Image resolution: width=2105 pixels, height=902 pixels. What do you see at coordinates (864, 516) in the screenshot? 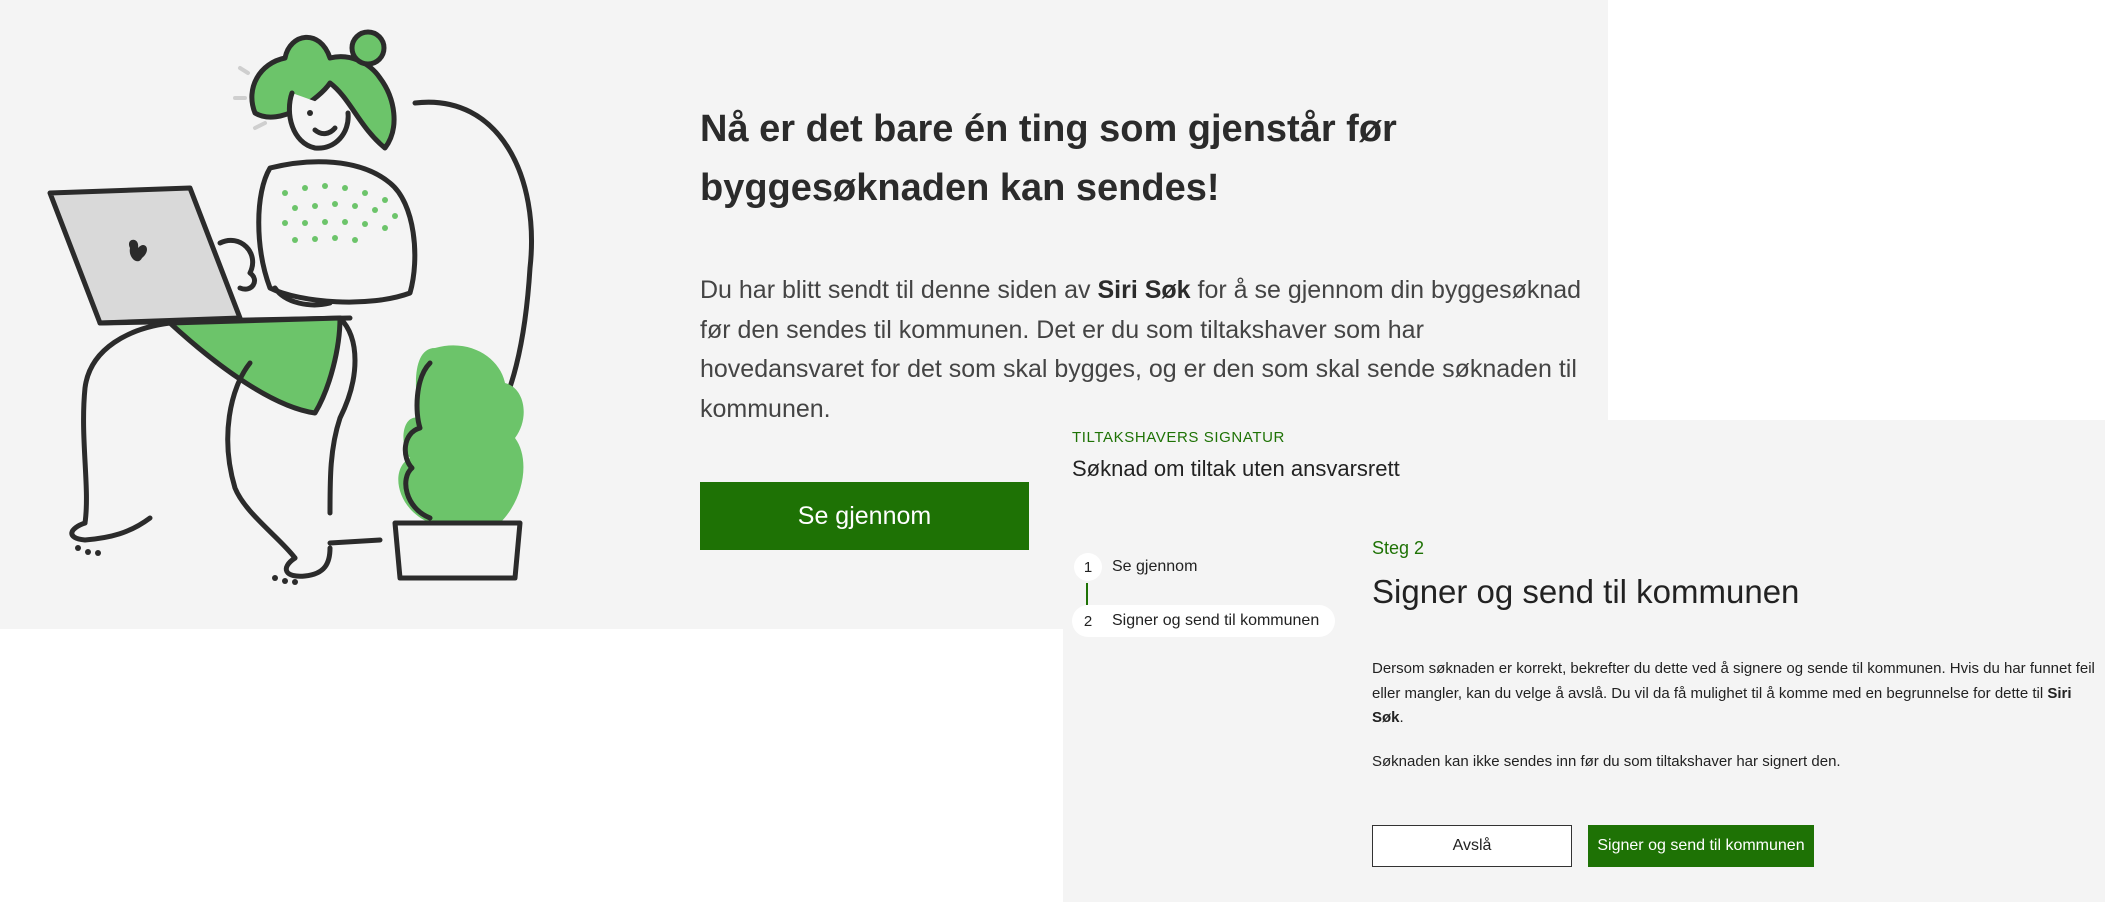
I see `review-button: Se gjennom` at bounding box center [864, 516].